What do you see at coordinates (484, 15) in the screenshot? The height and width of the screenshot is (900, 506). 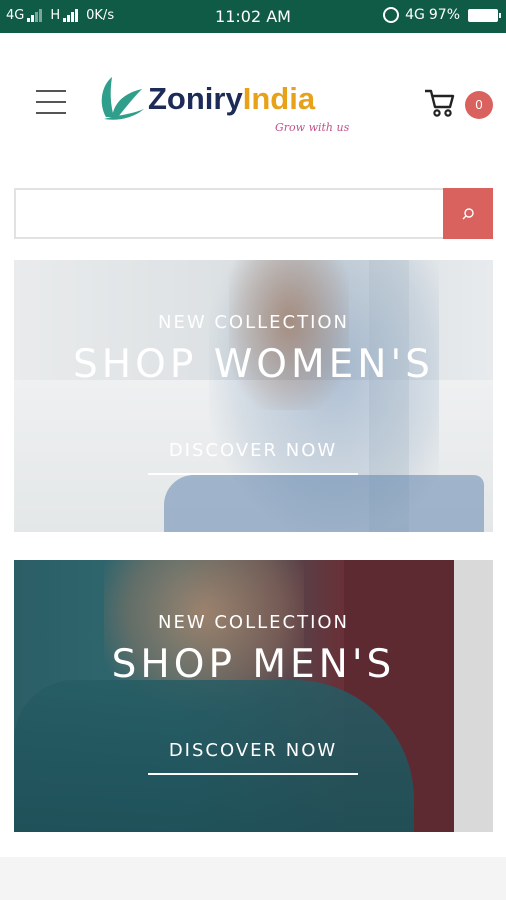 I see `battery-icon` at bounding box center [484, 15].